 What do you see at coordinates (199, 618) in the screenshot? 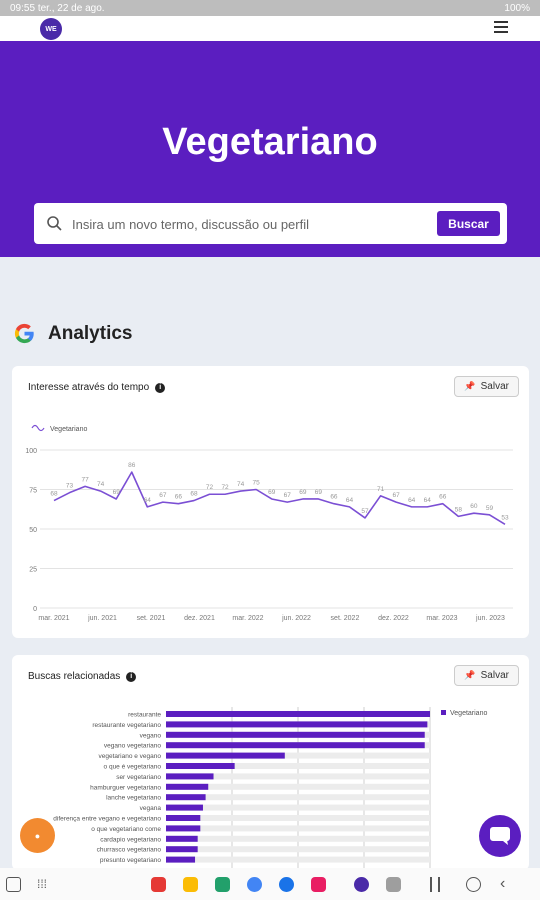
I see `x-tick-label: dez. 2021` at bounding box center [199, 618].